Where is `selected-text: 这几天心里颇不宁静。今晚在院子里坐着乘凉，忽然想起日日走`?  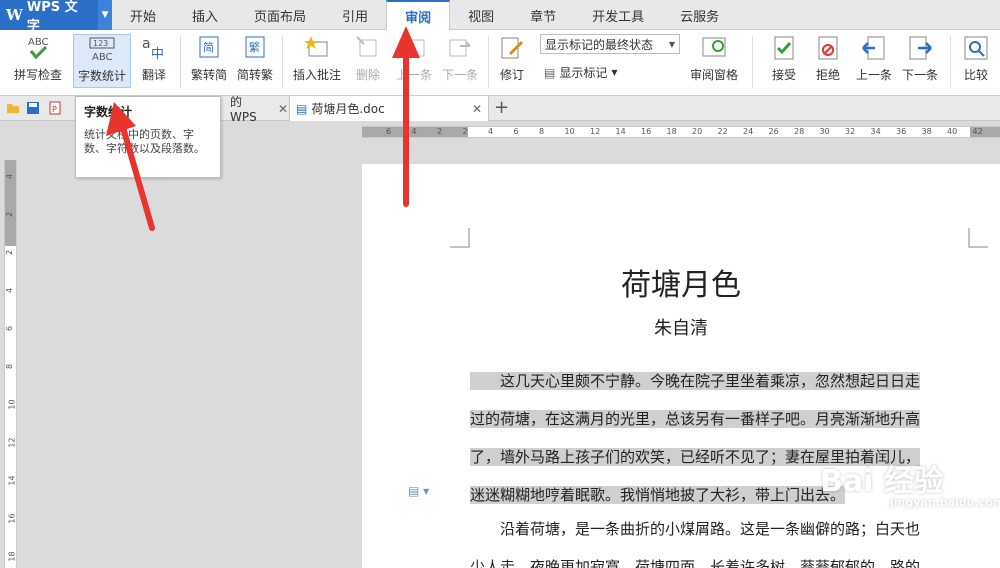
selected-text: 这几天心里颇不宁静。今晚在院子里坐着乘凉，忽然想起日日走 is located at coordinates (695, 381).